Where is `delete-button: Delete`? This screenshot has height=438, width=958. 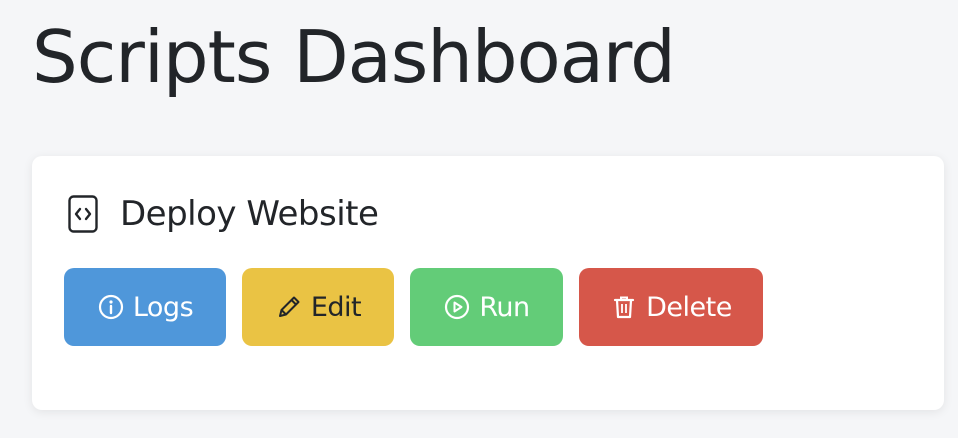
delete-button: Delete is located at coordinates (671, 307).